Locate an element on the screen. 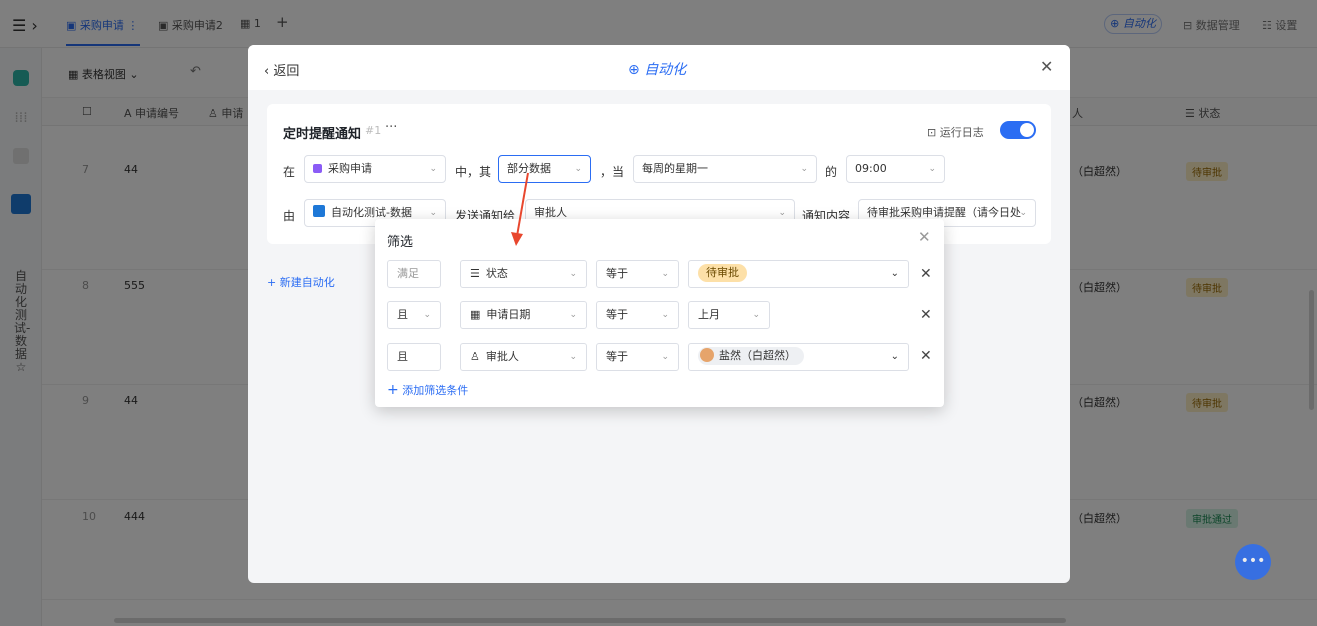  frequency-select: 每周的星期一 ⌄ is located at coordinates (725, 169).